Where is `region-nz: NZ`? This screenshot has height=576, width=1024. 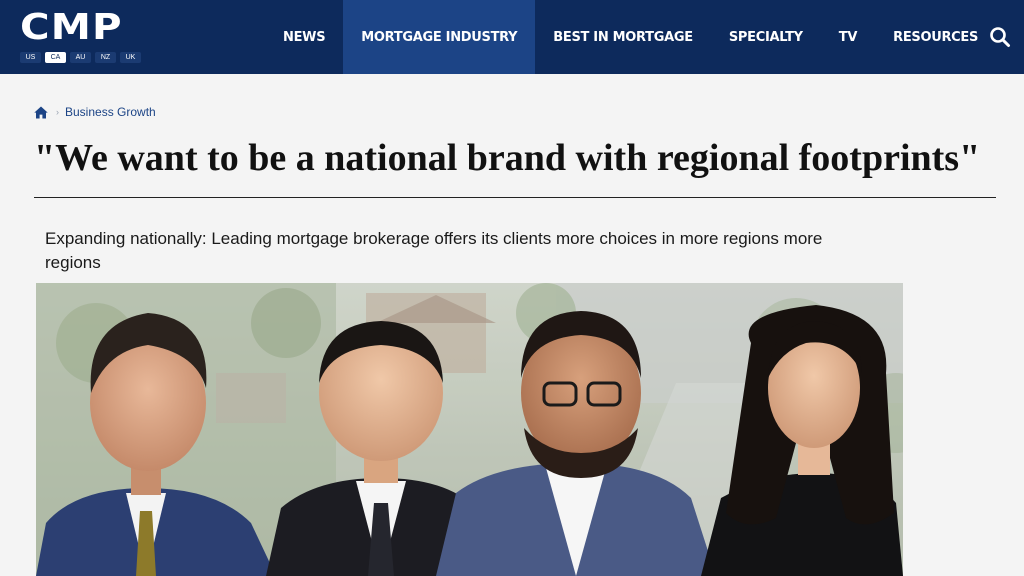 region-nz: NZ is located at coordinates (105, 57).